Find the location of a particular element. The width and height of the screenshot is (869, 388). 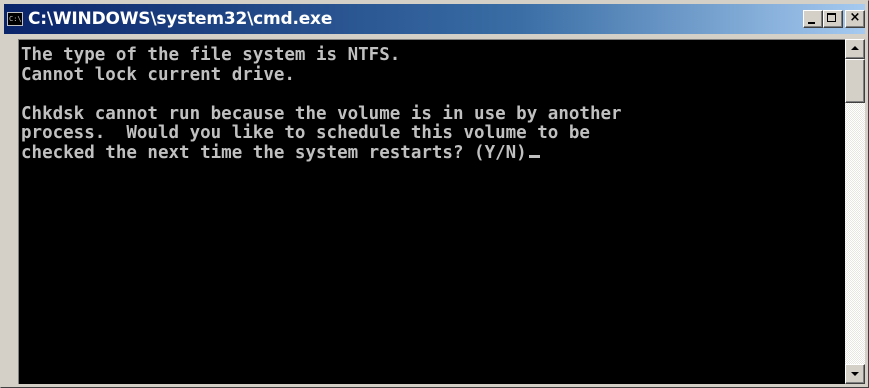

console-line: Cannot lock current drive. is located at coordinates (158, 74).